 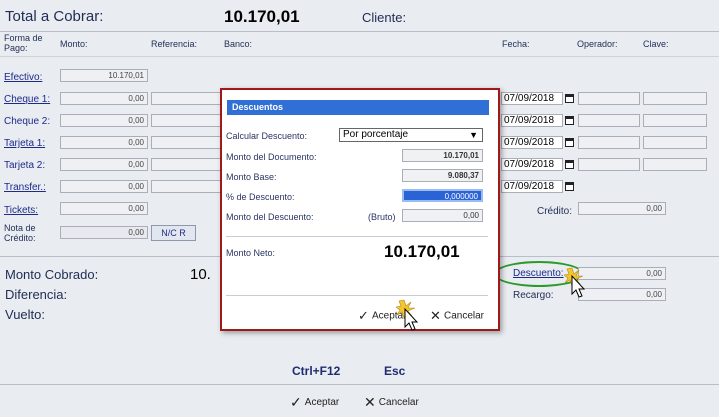 I want to click on cheque2-reference, so click(x=186, y=120).